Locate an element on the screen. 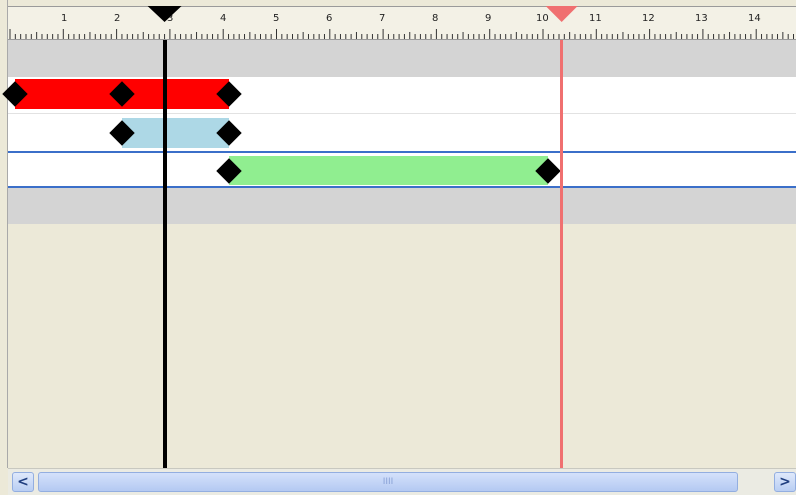 The height and width of the screenshot is (495, 796). scroll-thumb: IIII is located at coordinates (388, 482).